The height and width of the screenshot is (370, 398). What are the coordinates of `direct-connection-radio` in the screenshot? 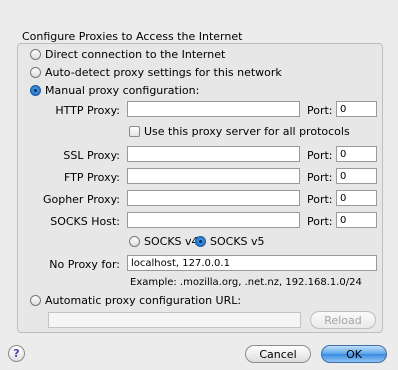 It's located at (35, 54).